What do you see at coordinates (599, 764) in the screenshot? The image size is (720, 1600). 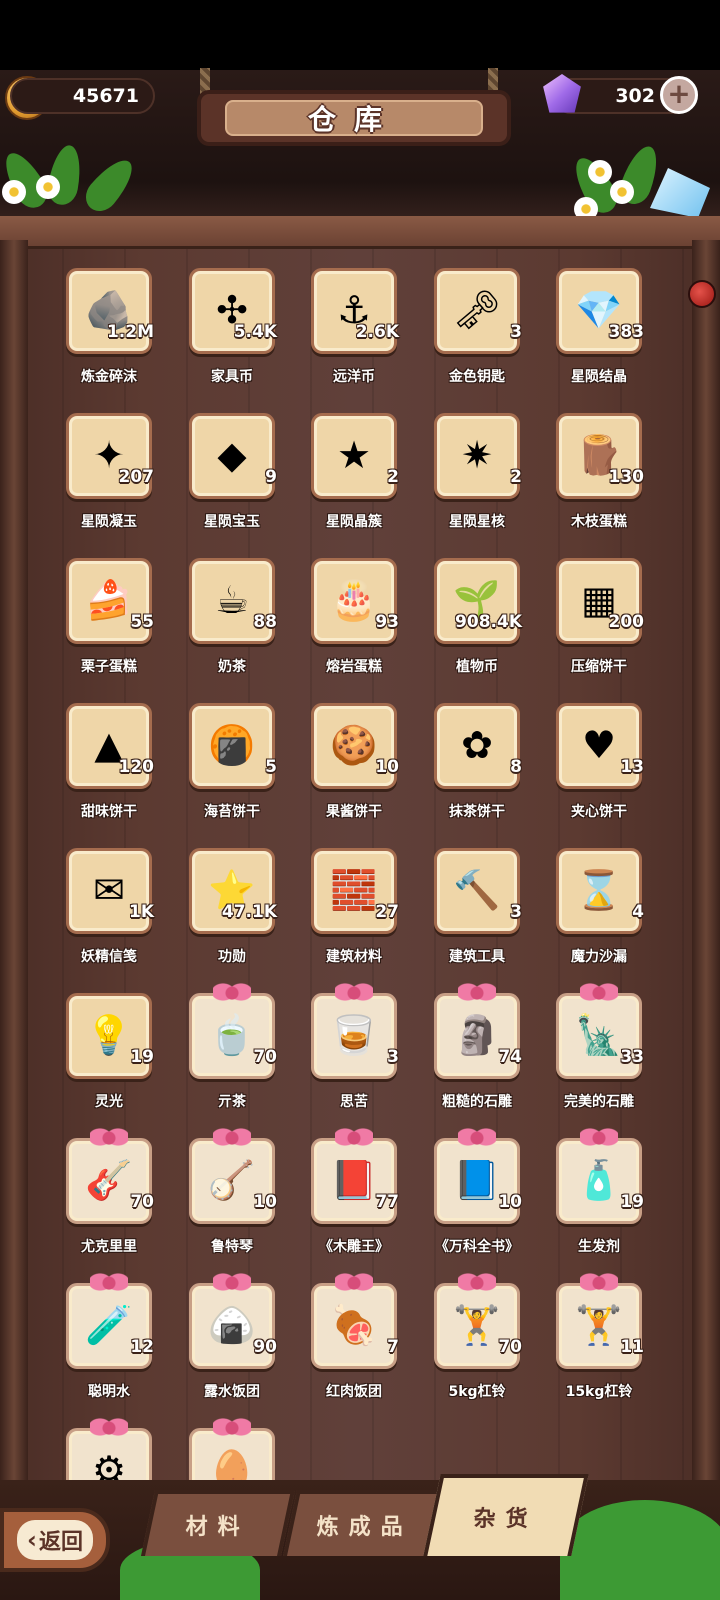 I see `inventory-item: ♥ 13 夹心饼干` at bounding box center [599, 764].